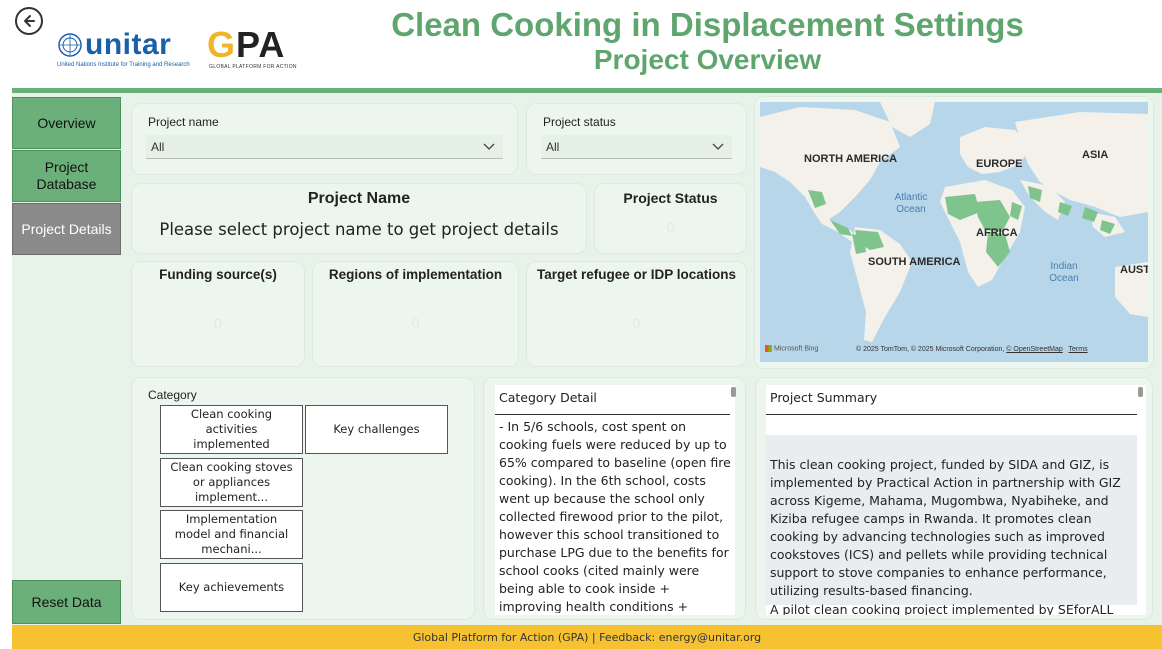 The image size is (1162, 649). I want to click on gpa-logo: GPA GLOBAL PLATFORM FOR ACTION, so click(257, 49).